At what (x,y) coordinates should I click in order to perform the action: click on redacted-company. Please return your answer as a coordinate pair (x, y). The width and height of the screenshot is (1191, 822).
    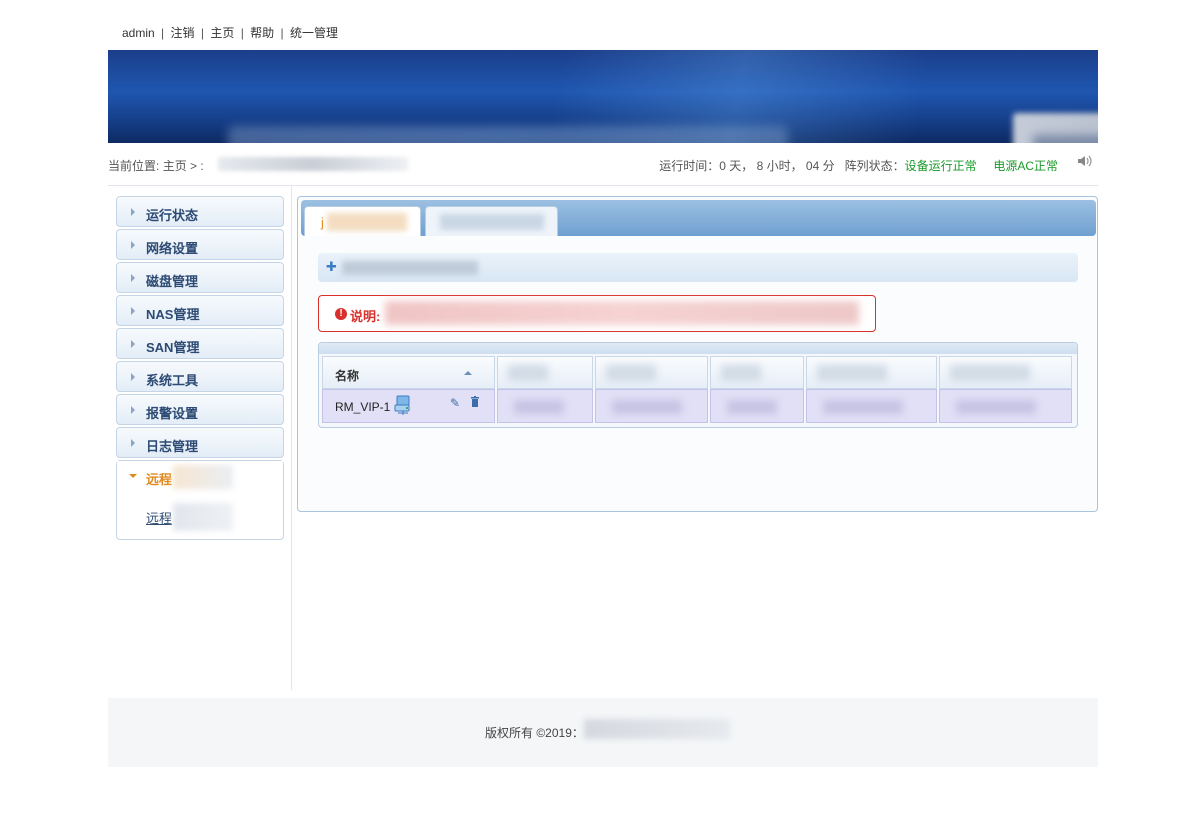
    Looking at the image, I should click on (657, 729).